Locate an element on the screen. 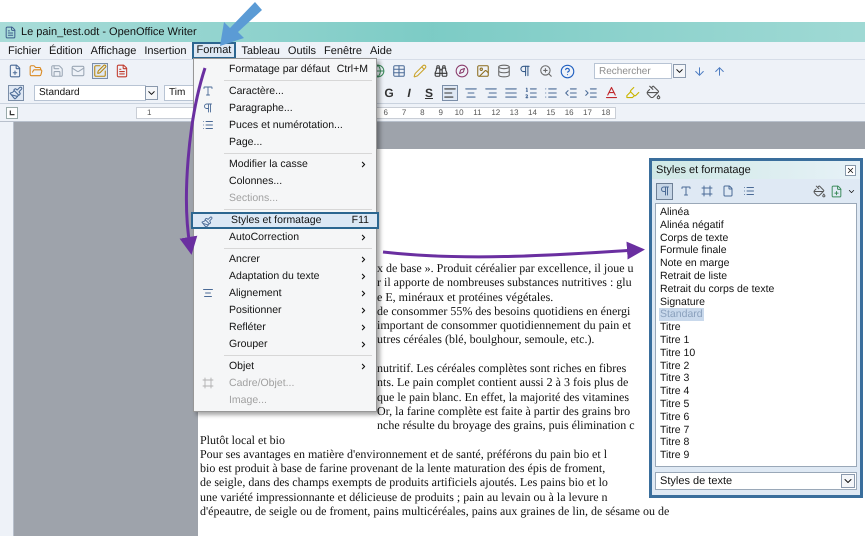  menu-entry: Grouper is located at coordinates (285, 344).